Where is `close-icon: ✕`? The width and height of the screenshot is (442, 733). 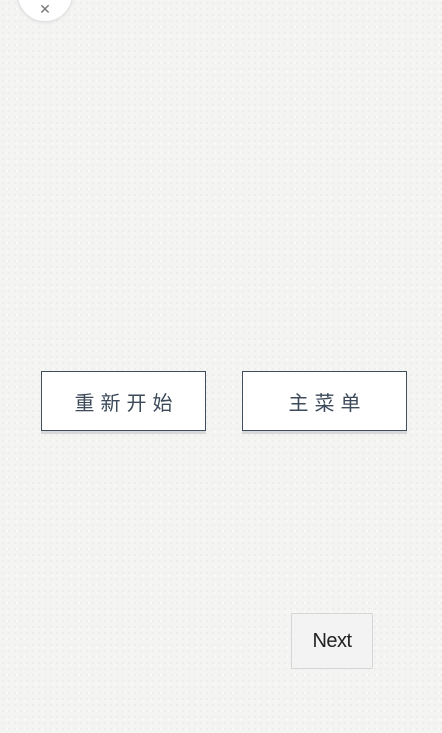
close-icon: ✕ is located at coordinates (45, 10).